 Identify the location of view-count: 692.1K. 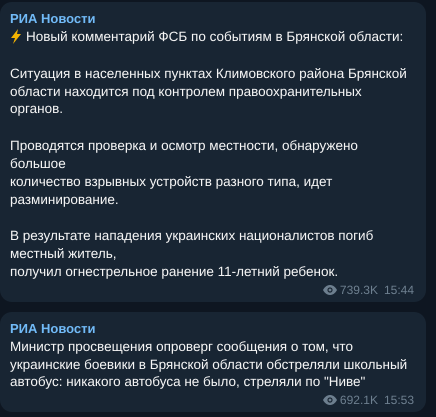
(359, 400).